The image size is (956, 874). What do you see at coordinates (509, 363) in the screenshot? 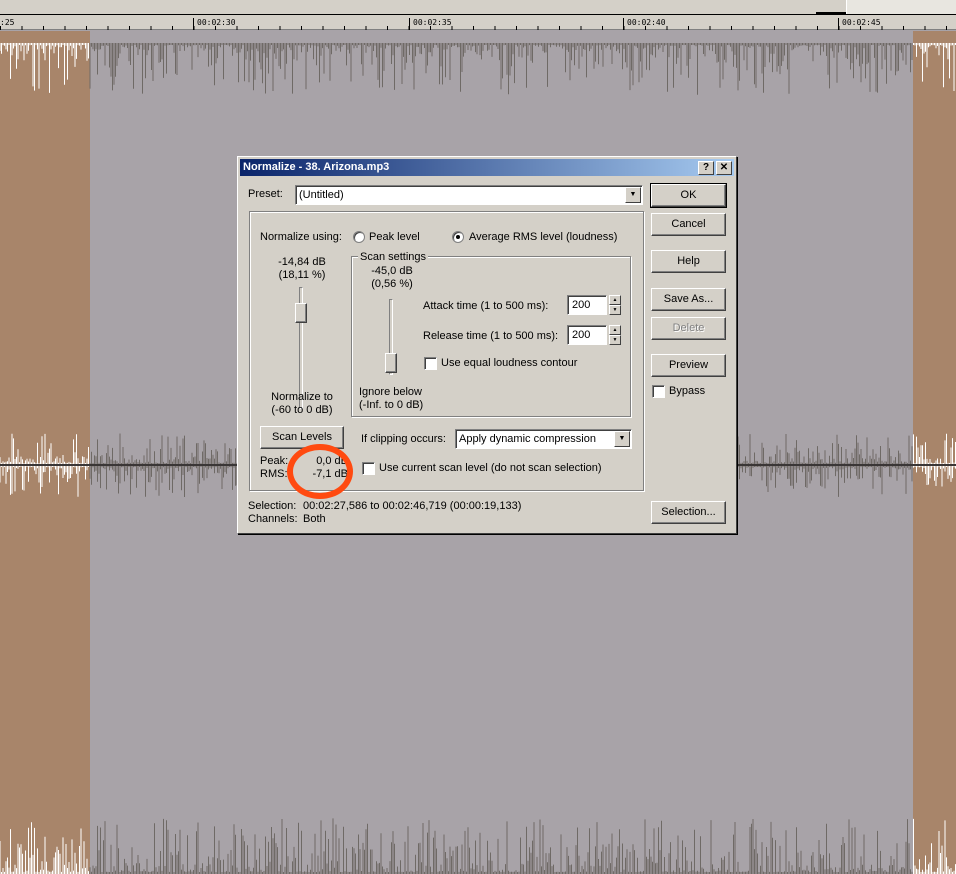
I see `equal-loudness-label: Use equal loudness contour` at bounding box center [509, 363].